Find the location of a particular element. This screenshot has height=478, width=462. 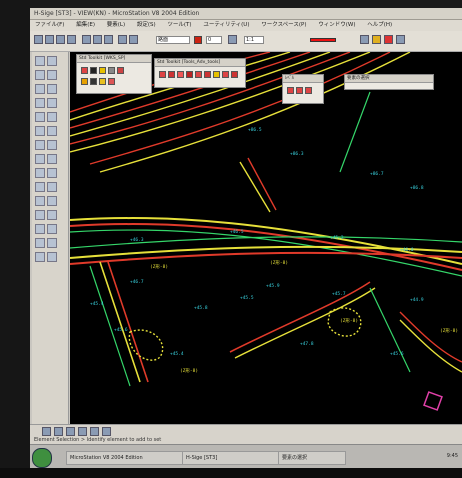

tool-palette-main: Std Toolkit [WKS_SP] is located at coordinates (114, 74).